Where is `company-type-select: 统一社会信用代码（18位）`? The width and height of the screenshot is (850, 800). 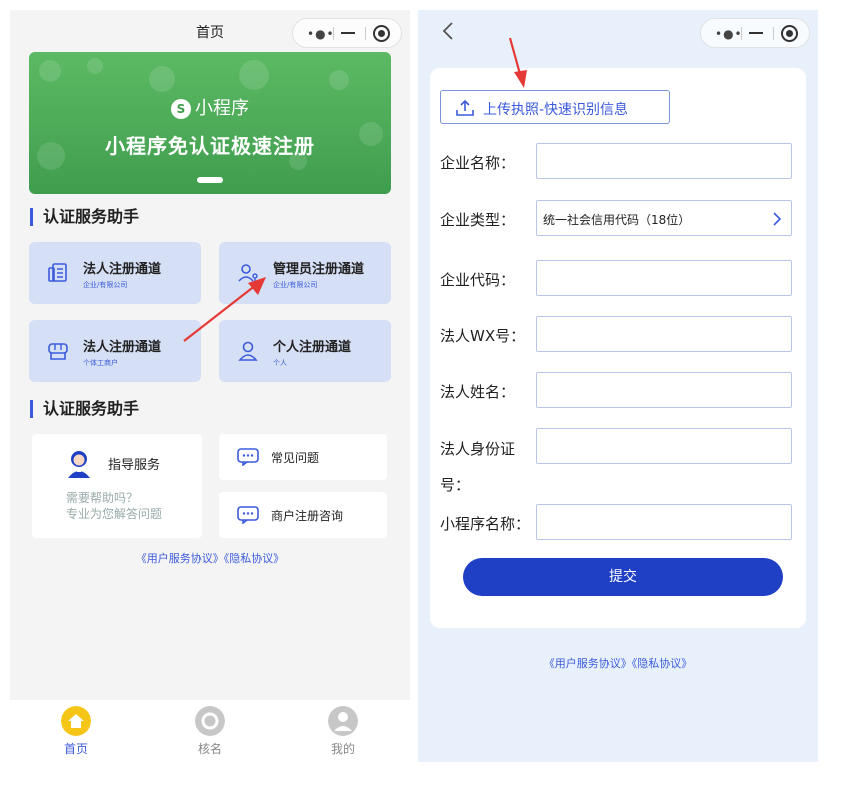 company-type-select: 统一社会信用代码（18位） is located at coordinates (664, 218).